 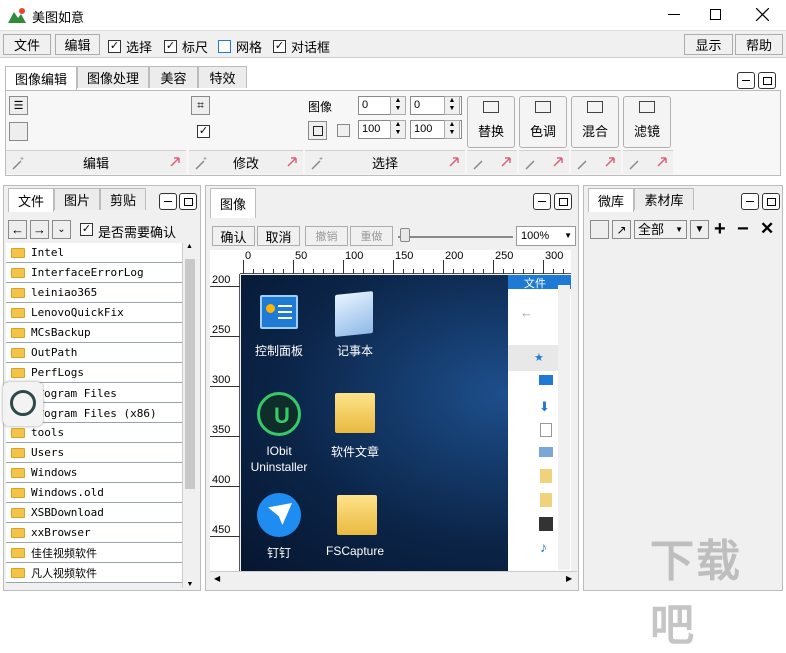 I want to click on list-item: OutPath, so click(x=94, y=353).